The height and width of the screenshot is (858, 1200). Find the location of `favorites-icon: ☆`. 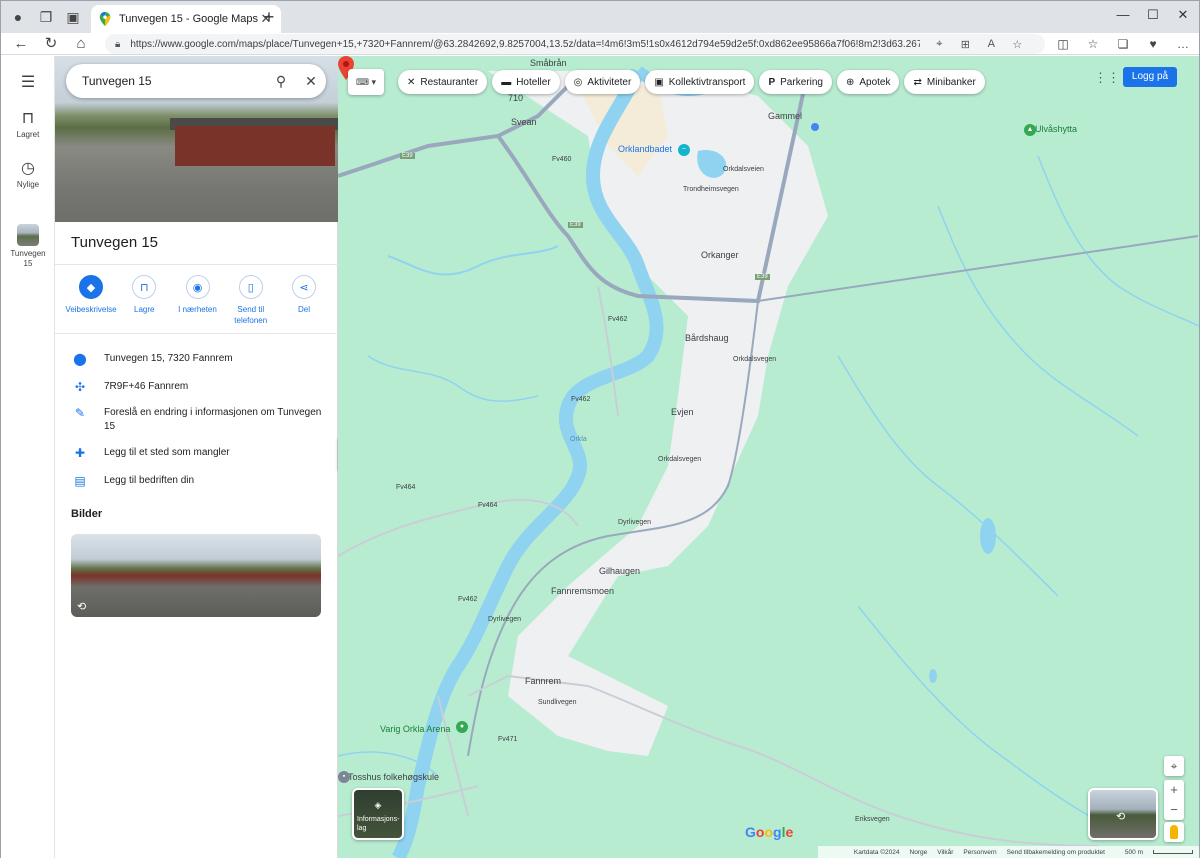

favorites-icon: ☆ is located at coordinates (1093, 44).